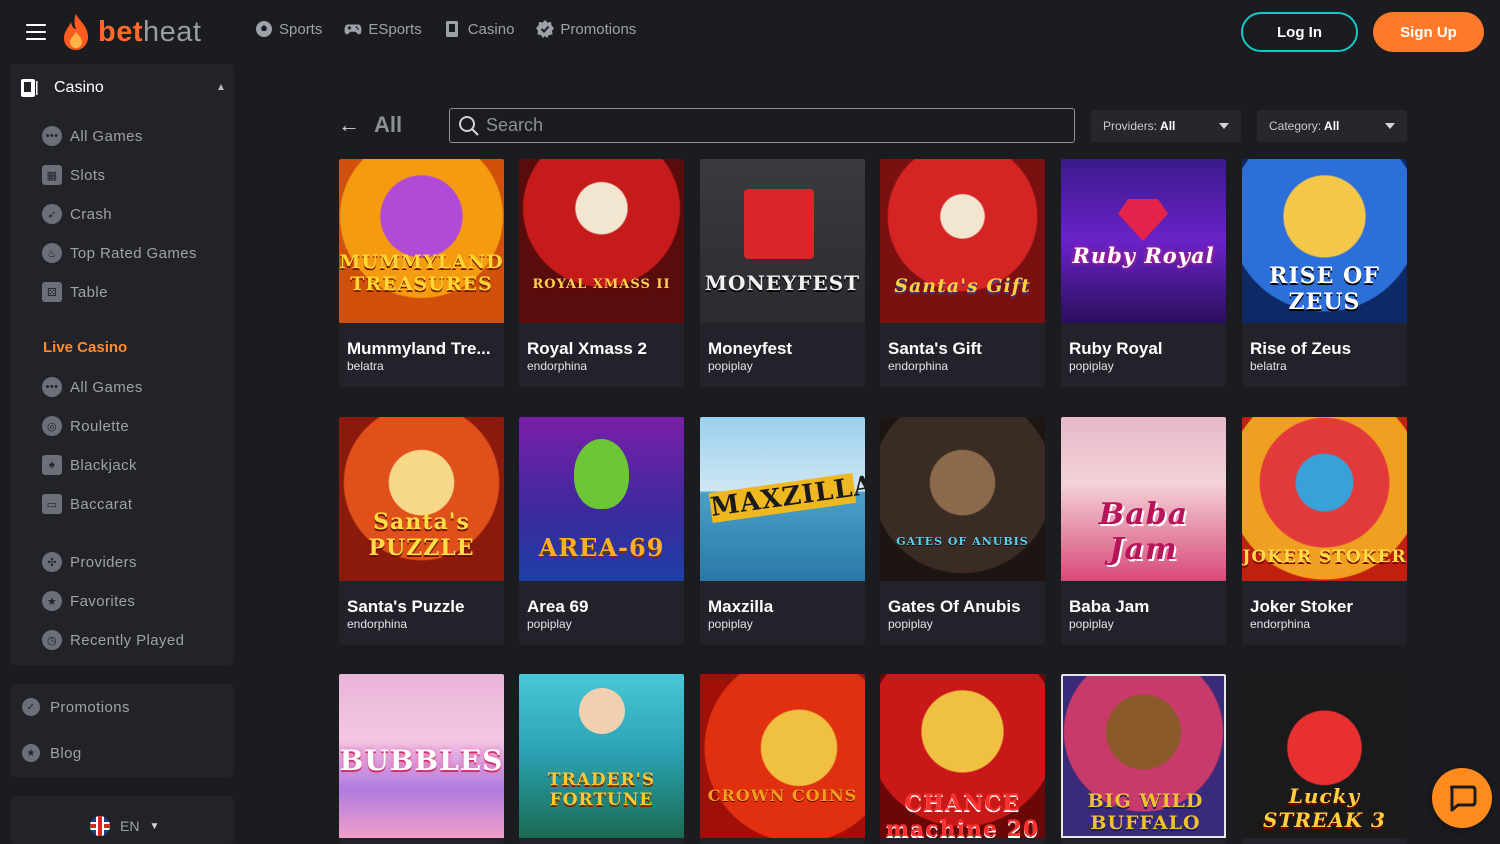 This screenshot has width=1500, height=844. I want to click on game-card: RISE OF ZEUS Rise of Zeus belatra, so click(1324, 273).